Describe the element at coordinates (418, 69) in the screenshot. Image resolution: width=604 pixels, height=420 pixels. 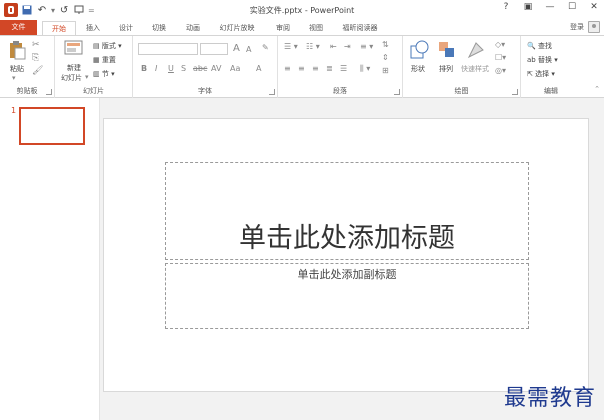
I see `shapes-button: 形状` at that location.